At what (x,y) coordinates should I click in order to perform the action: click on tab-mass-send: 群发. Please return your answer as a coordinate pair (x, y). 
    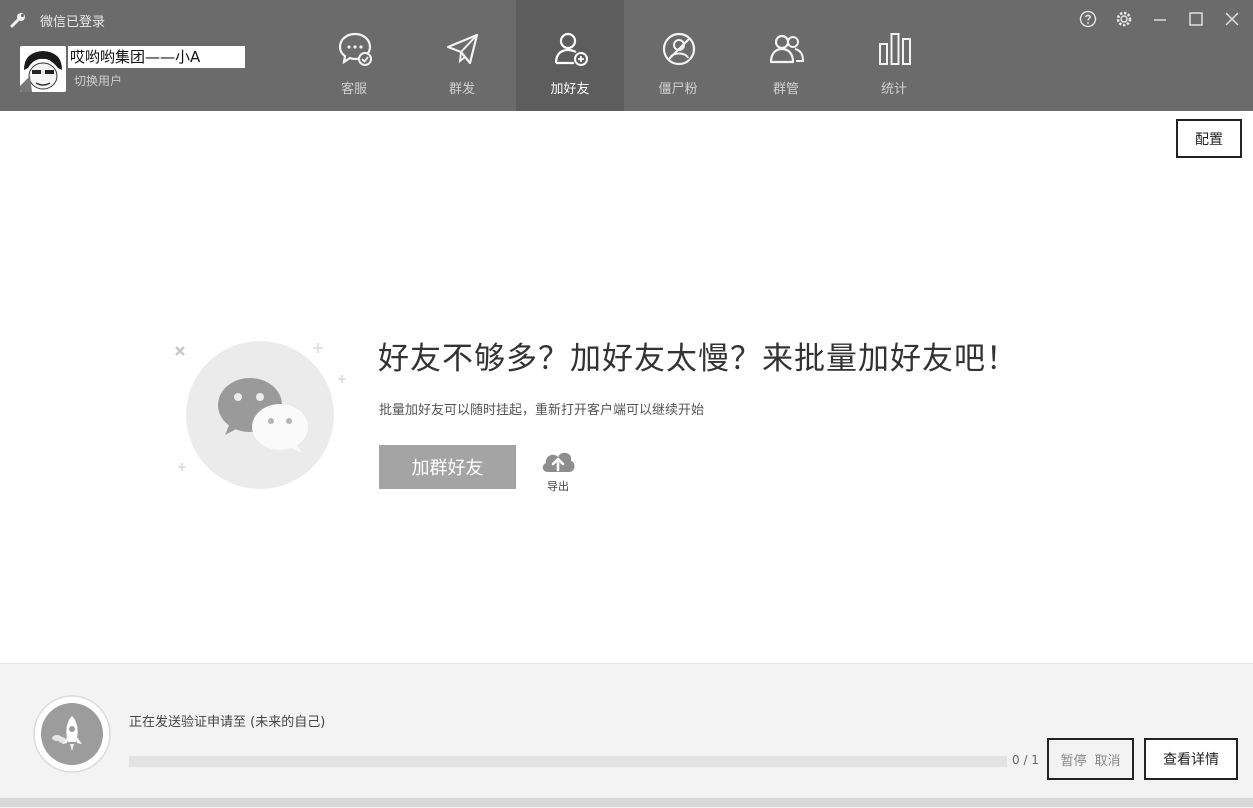
    Looking at the image, I should click on (462, 55).